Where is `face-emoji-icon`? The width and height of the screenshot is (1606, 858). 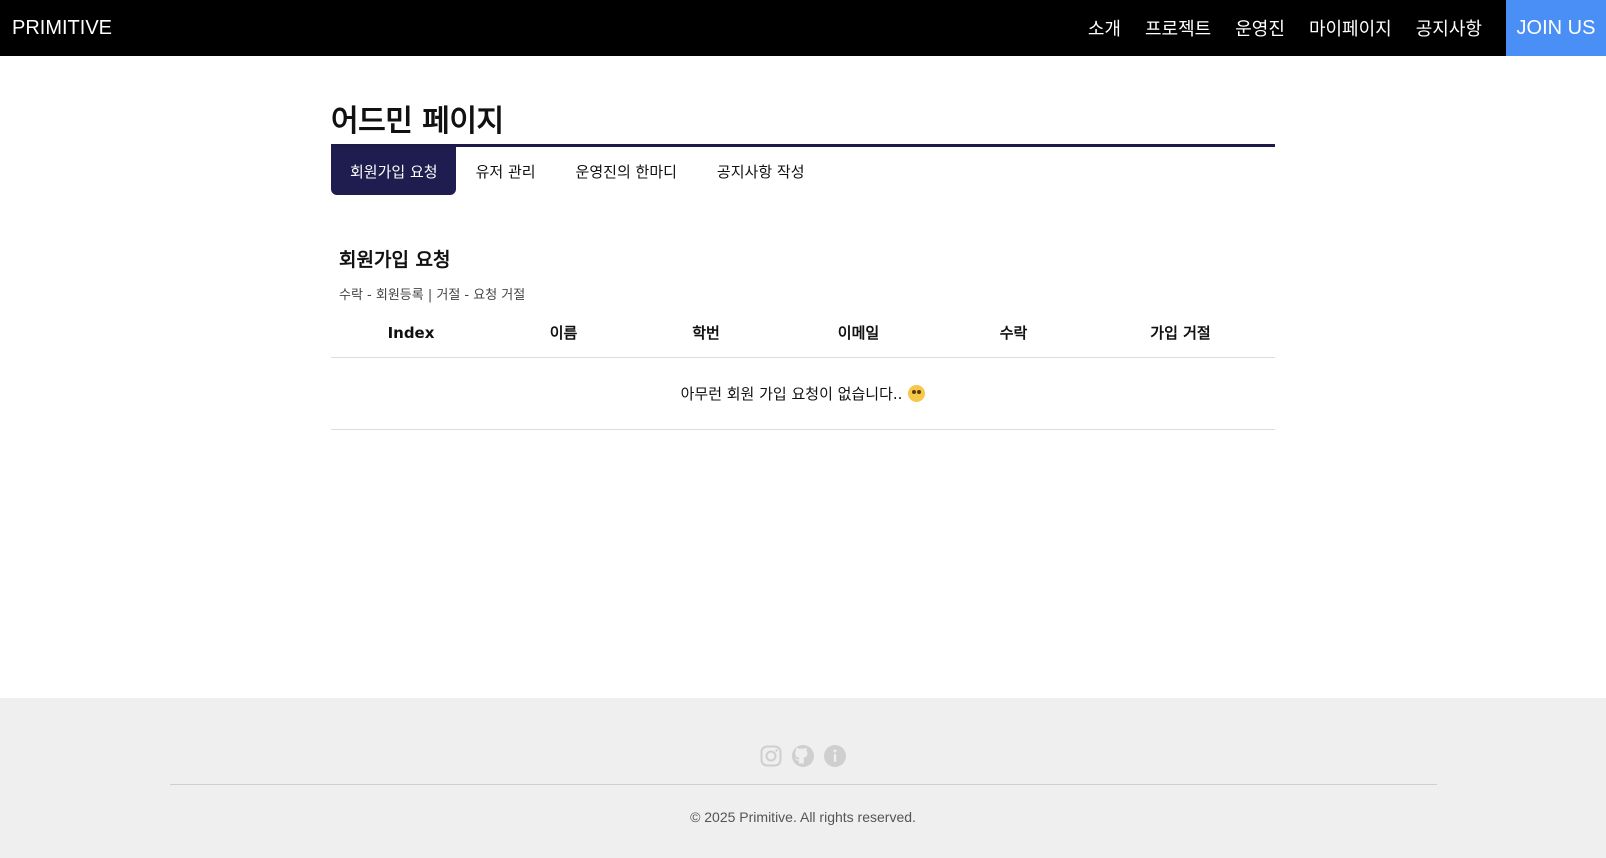
face-emoji-icon is located at coordinates (917, 393).